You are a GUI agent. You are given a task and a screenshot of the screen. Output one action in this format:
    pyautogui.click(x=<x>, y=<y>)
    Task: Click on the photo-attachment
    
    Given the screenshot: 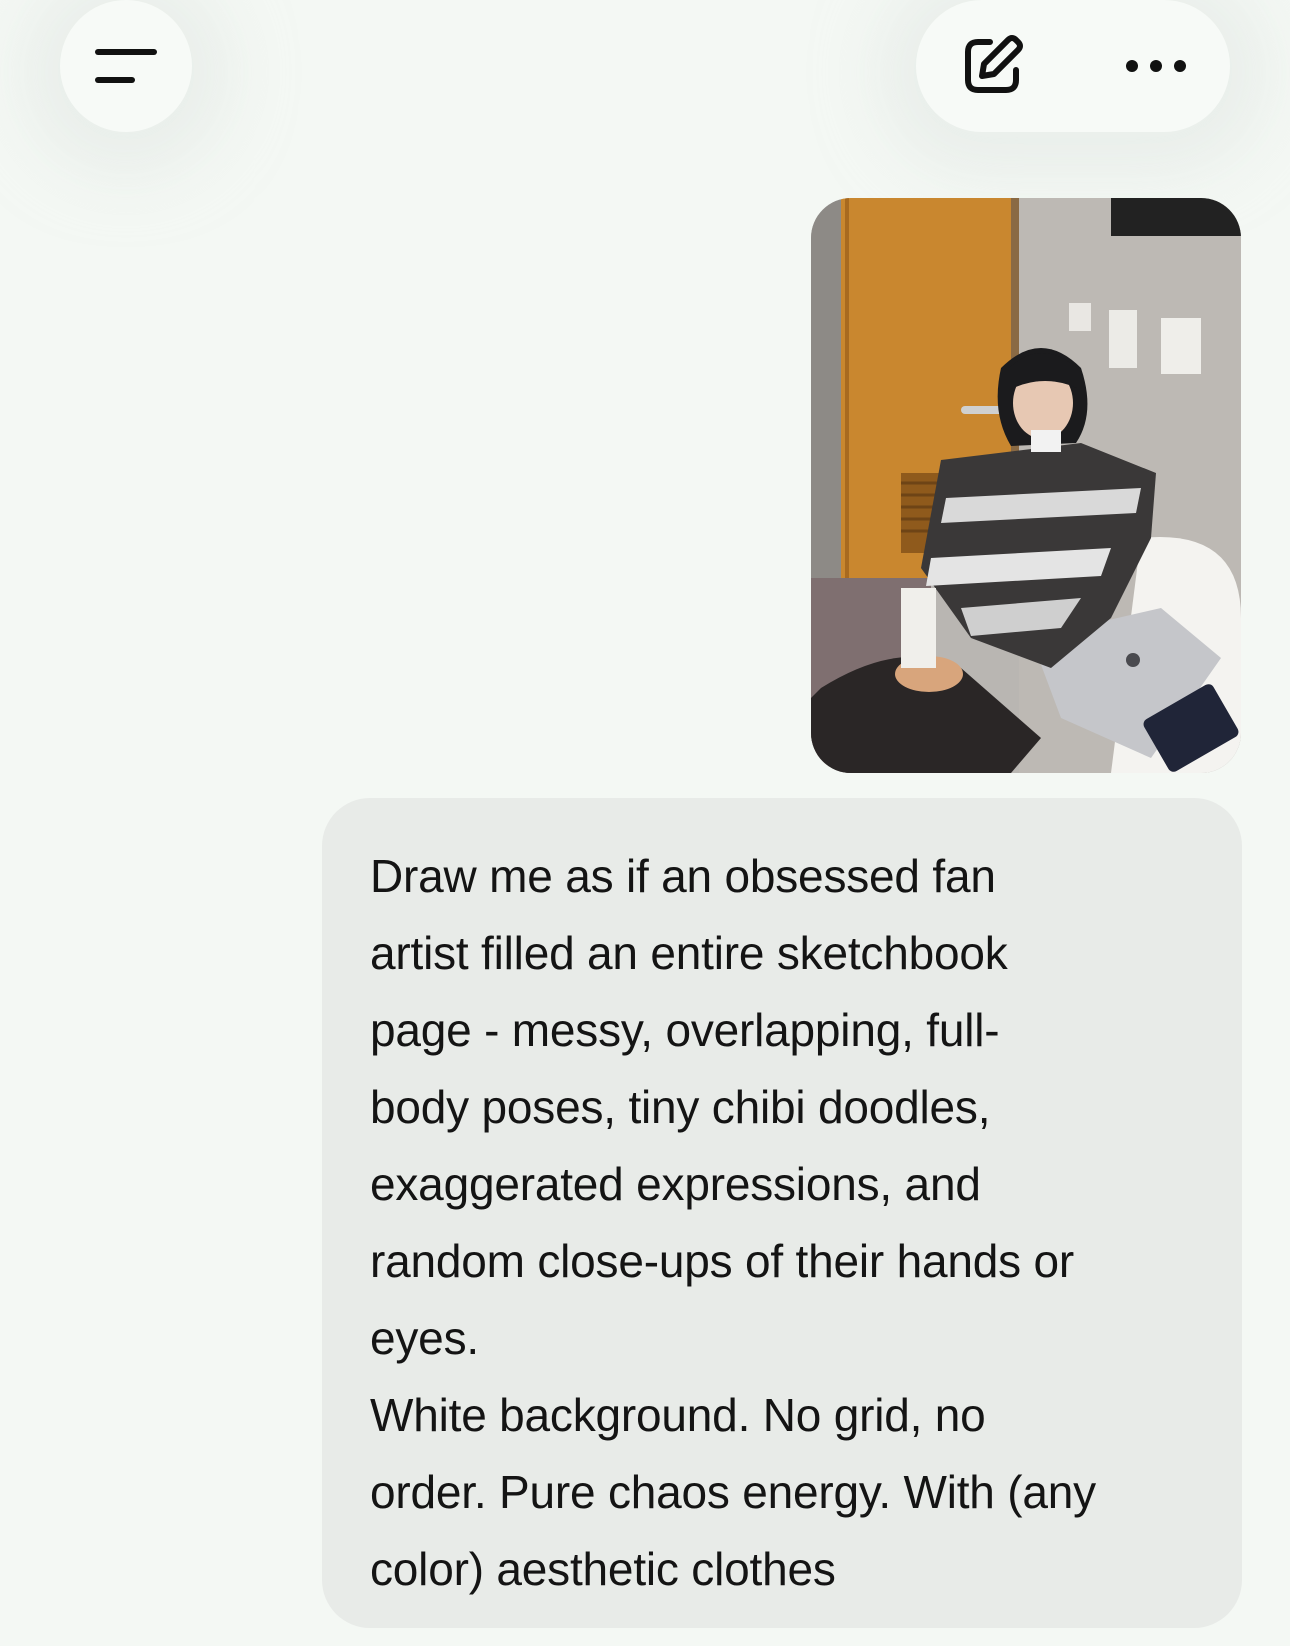 What is the action you would take?
    pyautogui.click(x=1026, y=485)
    